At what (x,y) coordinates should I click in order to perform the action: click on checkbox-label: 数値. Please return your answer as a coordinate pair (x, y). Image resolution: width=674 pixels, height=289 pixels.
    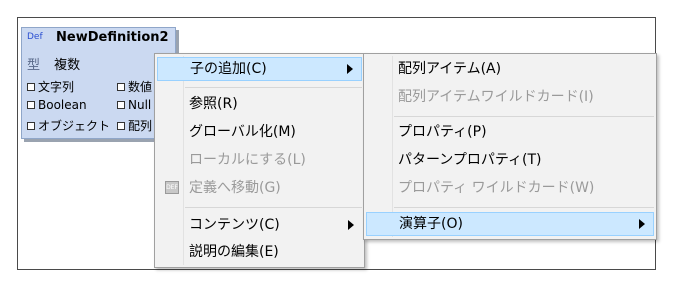
    Looking at the image, I should click on (140, 87).